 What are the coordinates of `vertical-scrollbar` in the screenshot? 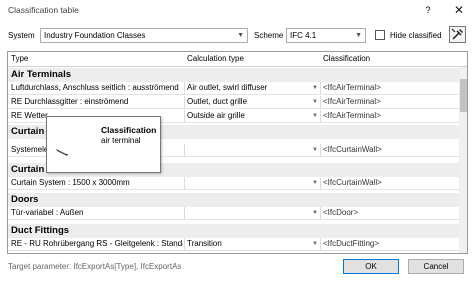 It's located at (463, 160).